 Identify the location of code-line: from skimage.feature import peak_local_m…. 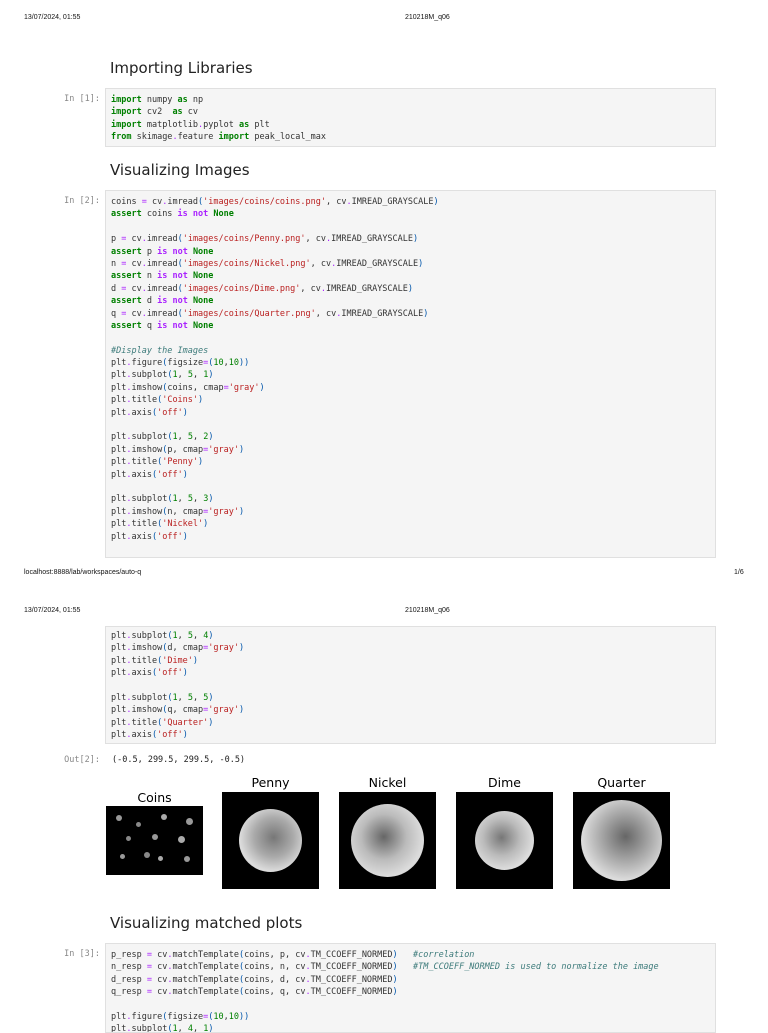
(218, 137).